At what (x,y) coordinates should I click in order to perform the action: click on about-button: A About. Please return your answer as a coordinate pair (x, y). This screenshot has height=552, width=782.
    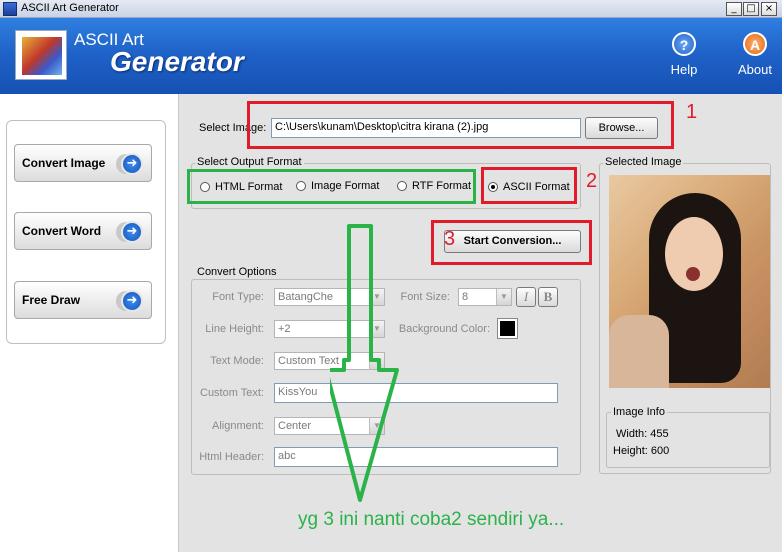
    Looking at the image, I should click on (755, 57).